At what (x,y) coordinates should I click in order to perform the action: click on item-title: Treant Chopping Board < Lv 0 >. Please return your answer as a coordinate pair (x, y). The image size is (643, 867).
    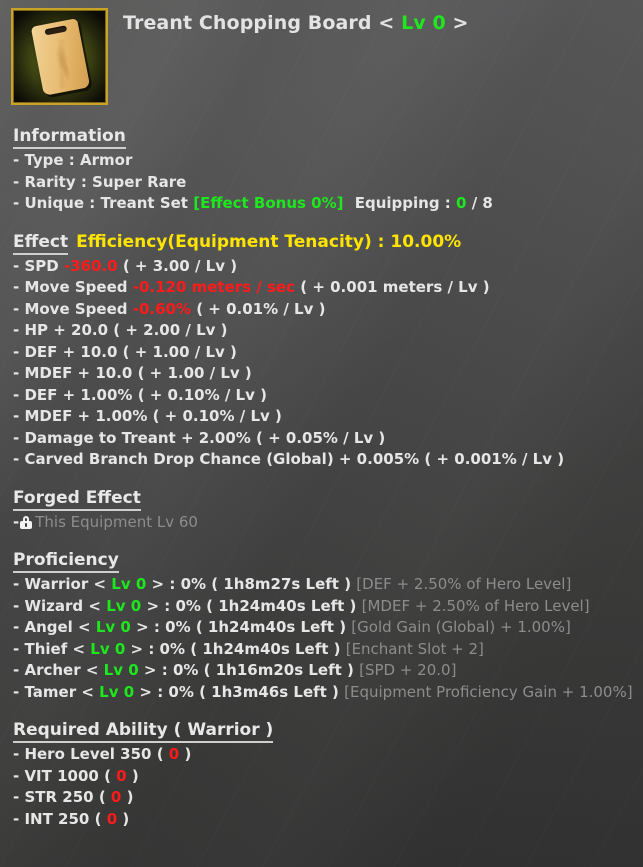
    Looking at the image, I should click on (296, 23).